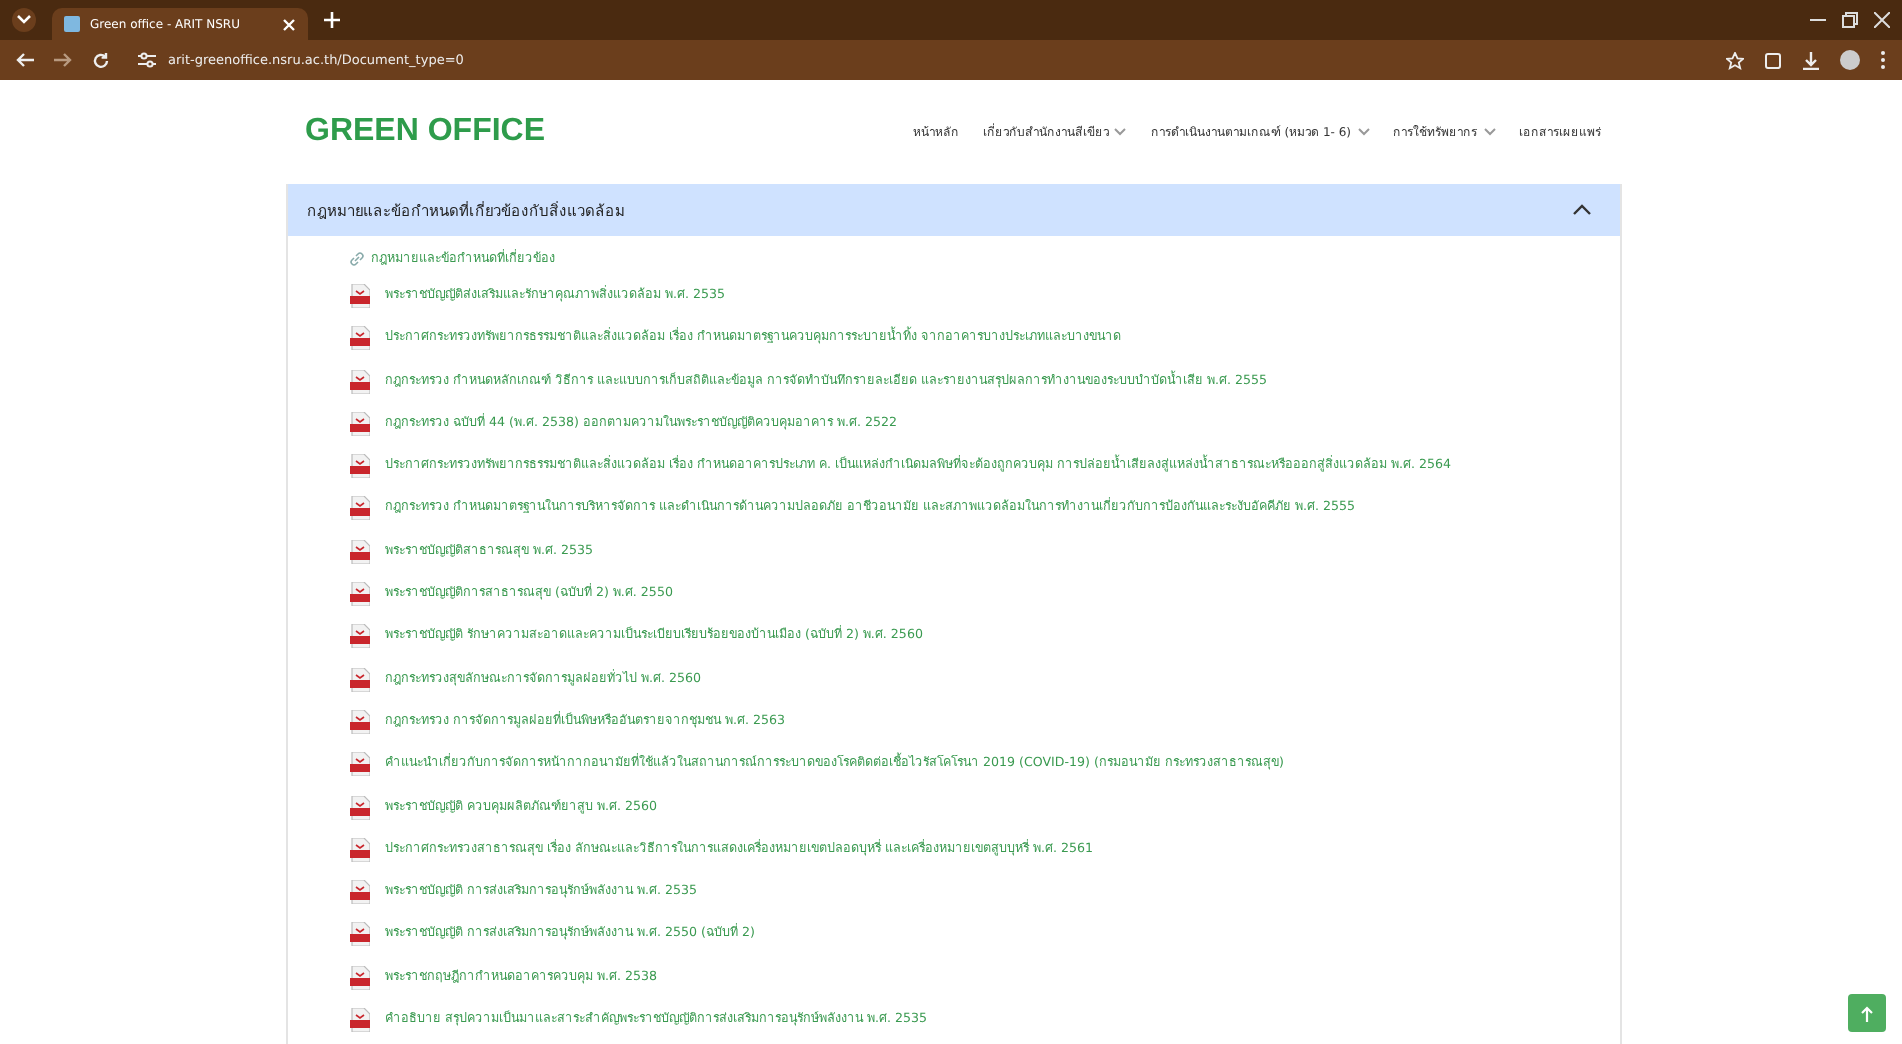 The image size is (1902, 1044). I want to click on close-icon, so click(1882, 20).